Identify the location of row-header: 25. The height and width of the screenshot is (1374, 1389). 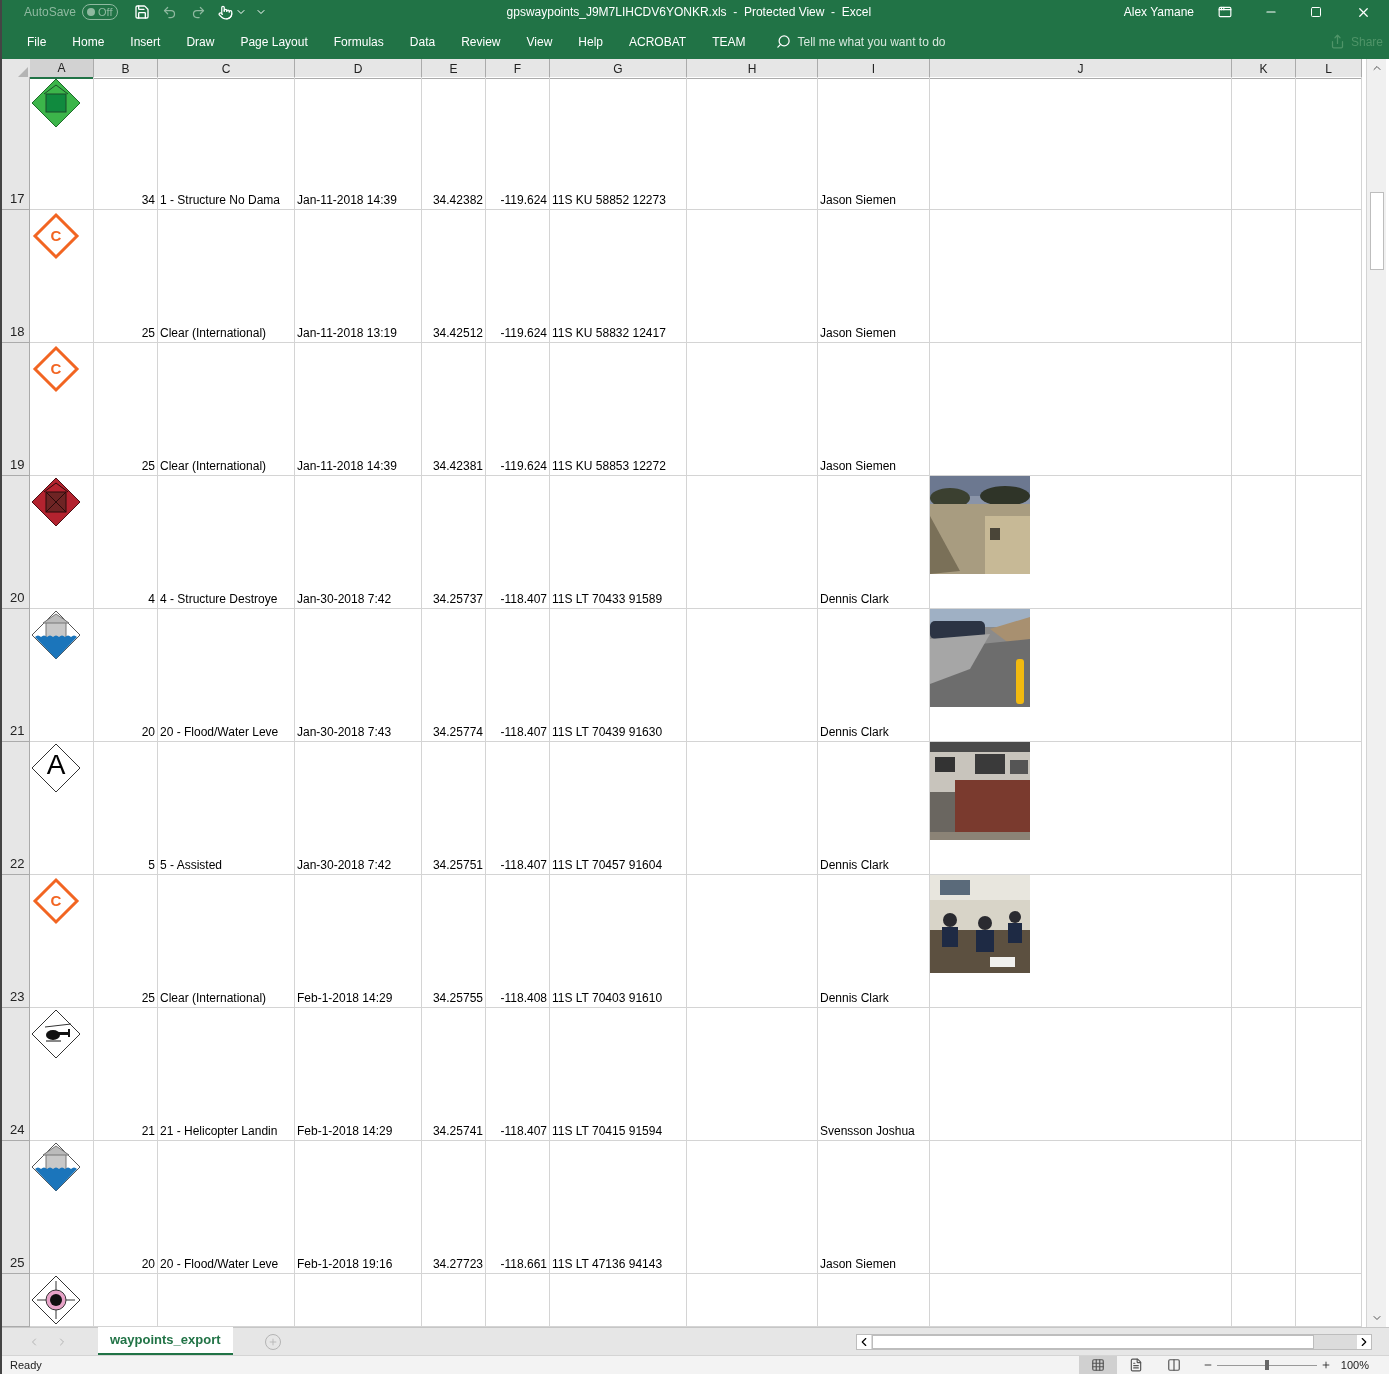
(16, 1207).